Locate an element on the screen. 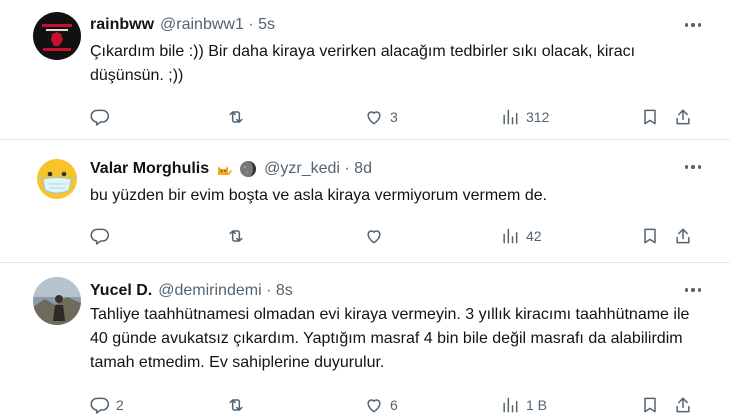 This screenshot has height=420, width=730. views-button: 1 B is located at coordinates (523, 405).